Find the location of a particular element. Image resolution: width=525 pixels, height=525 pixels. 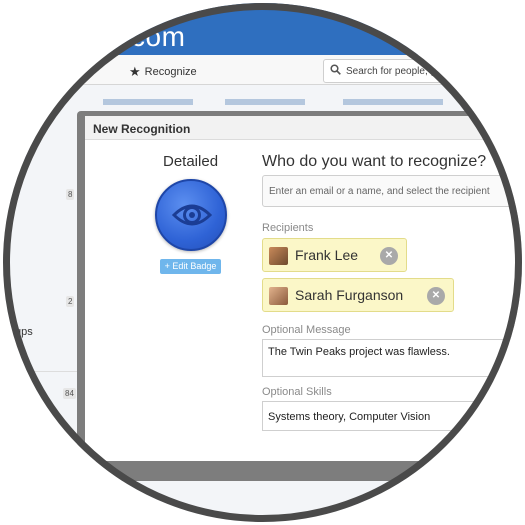

recognize-question: Who do you want to recognize? is located at coordinates (374, 161).